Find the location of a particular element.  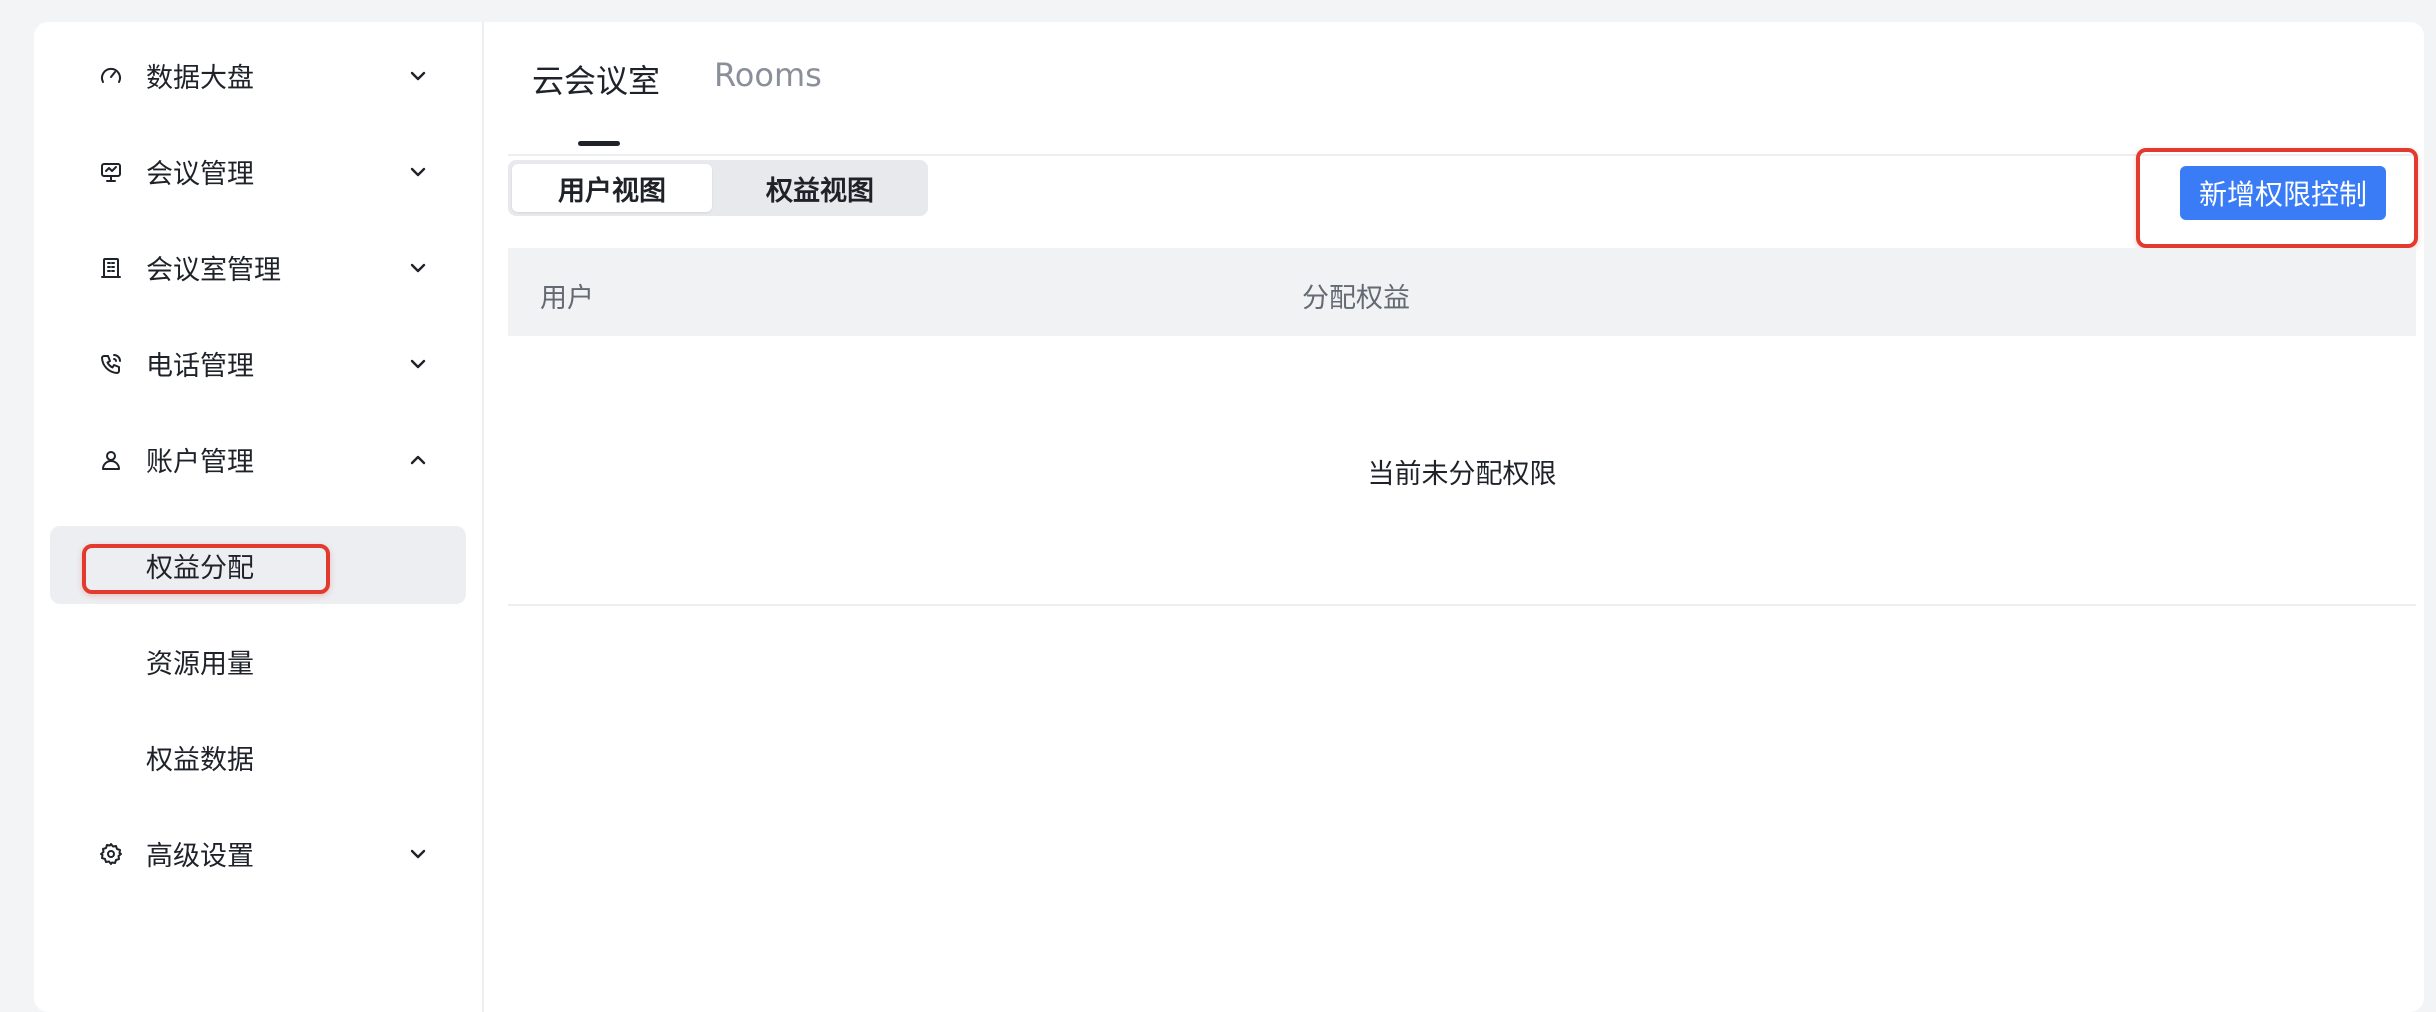

tabs-divider is located at coordinates (1462, 155).